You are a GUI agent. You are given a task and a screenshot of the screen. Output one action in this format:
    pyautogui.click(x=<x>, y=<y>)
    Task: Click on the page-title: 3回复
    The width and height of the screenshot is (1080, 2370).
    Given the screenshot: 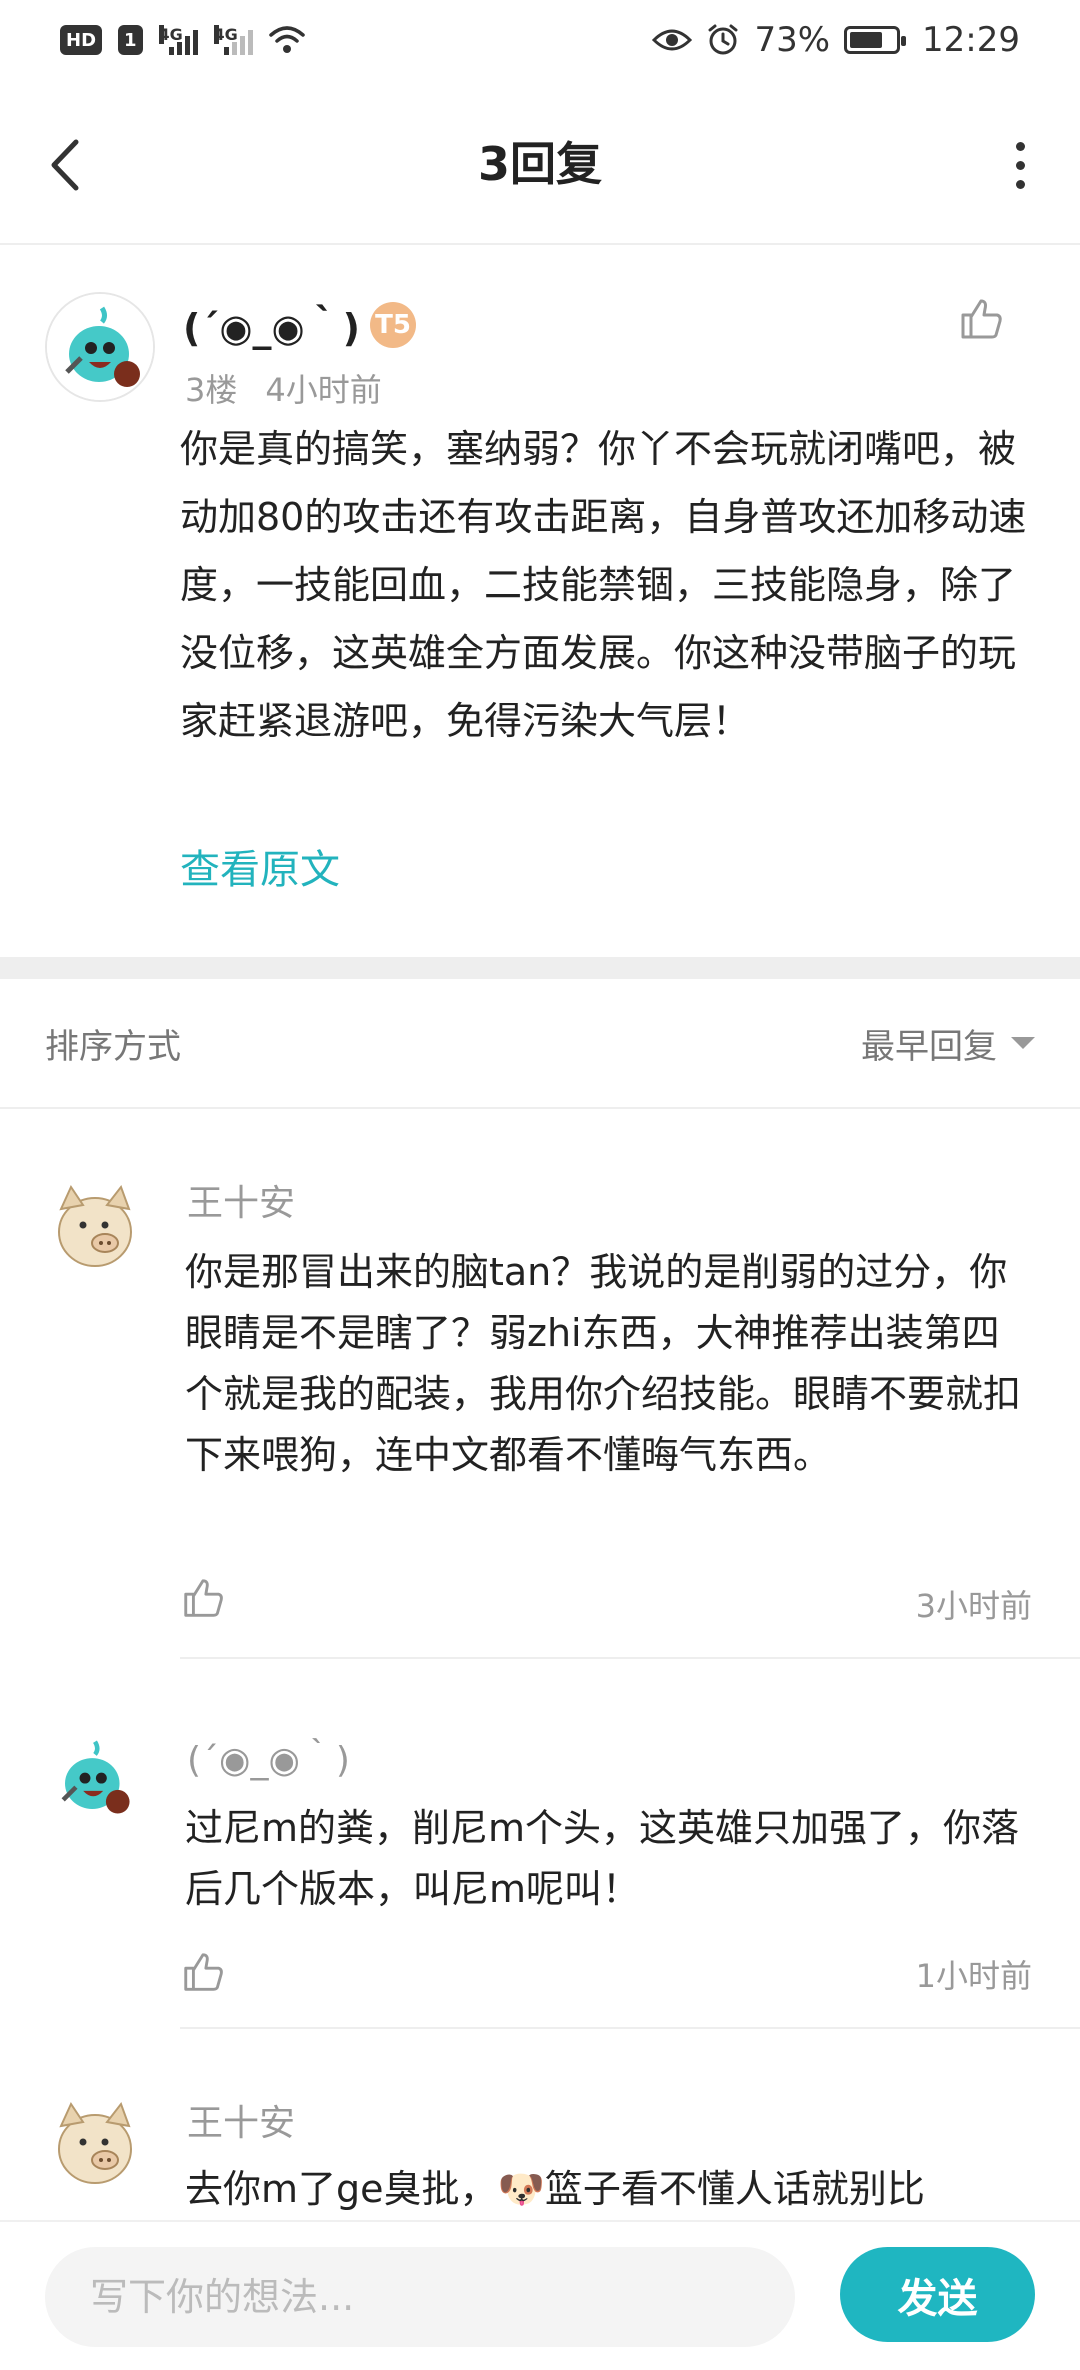 What is the action you would take?
    pyautogui.click(x=539, y=164)
    